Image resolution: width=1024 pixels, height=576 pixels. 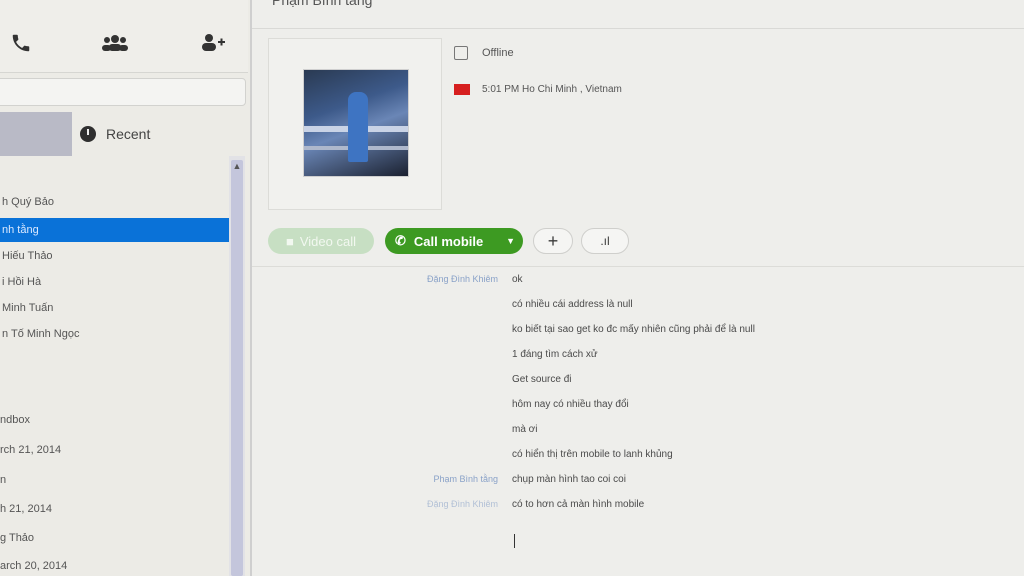 I want to click on sidebar-tabs: Recent, so click(x=122, y=134).